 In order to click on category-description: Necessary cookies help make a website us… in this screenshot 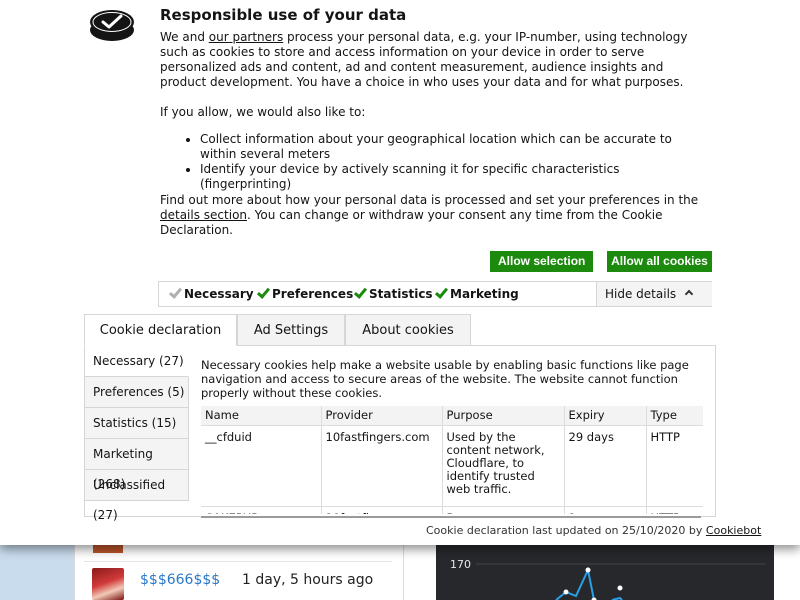, I will do `click(445, 379)`.